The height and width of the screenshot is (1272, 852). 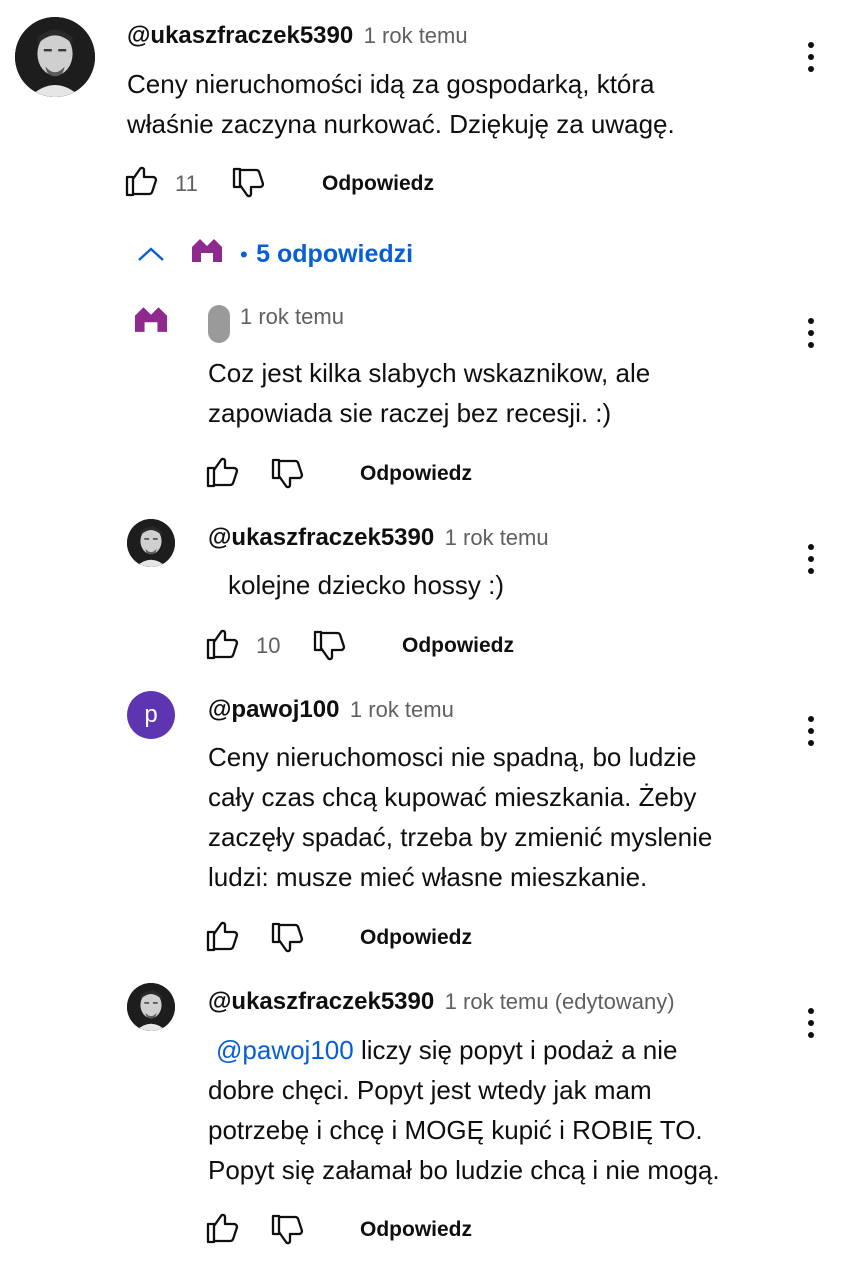 What do you see at coordinates (273, 709) in the screenshot?
I see `comment-author: @pawoj100` at bounding box center [273, 709].